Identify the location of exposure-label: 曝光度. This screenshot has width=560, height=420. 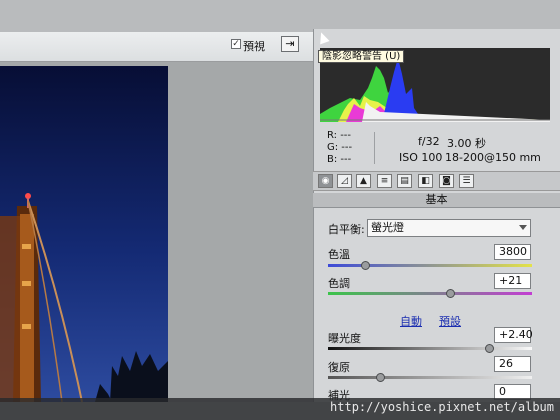
(344, 338).